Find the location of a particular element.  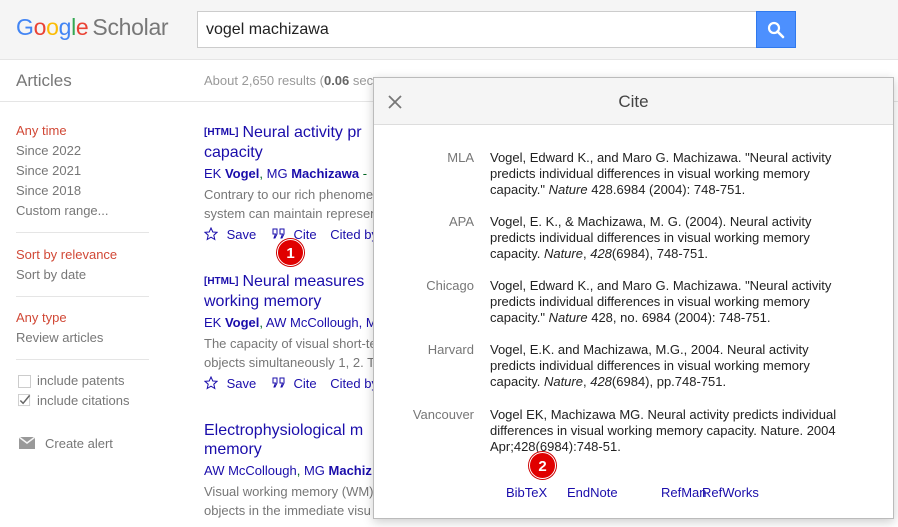

filter-any-time: Any time is located at coordinates (41, 130).